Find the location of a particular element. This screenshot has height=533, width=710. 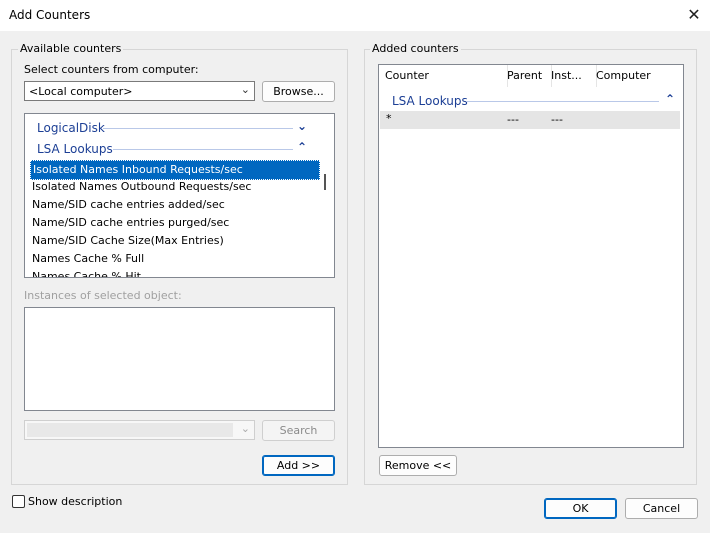

instances-list is located at coordinates (179, 359).